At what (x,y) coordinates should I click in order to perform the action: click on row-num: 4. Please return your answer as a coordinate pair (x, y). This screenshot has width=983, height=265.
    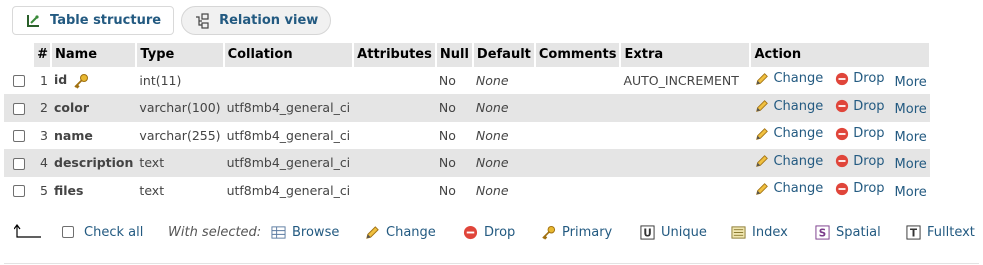
    Looking at the image, I should click on (42, 163).